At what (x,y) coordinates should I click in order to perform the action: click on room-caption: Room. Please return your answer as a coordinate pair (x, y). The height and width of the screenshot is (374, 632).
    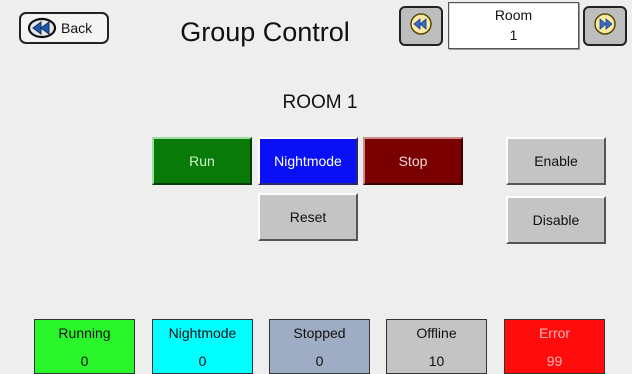
    Looking at the image, I should click on (513, 15).